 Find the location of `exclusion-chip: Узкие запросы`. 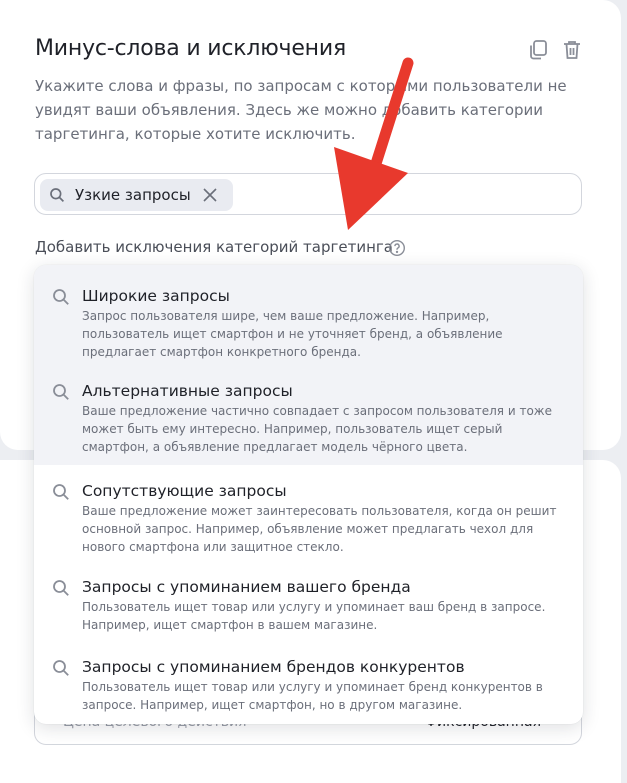

exclusion-chip: Узкие запросы is located at coordinates (136, 195).